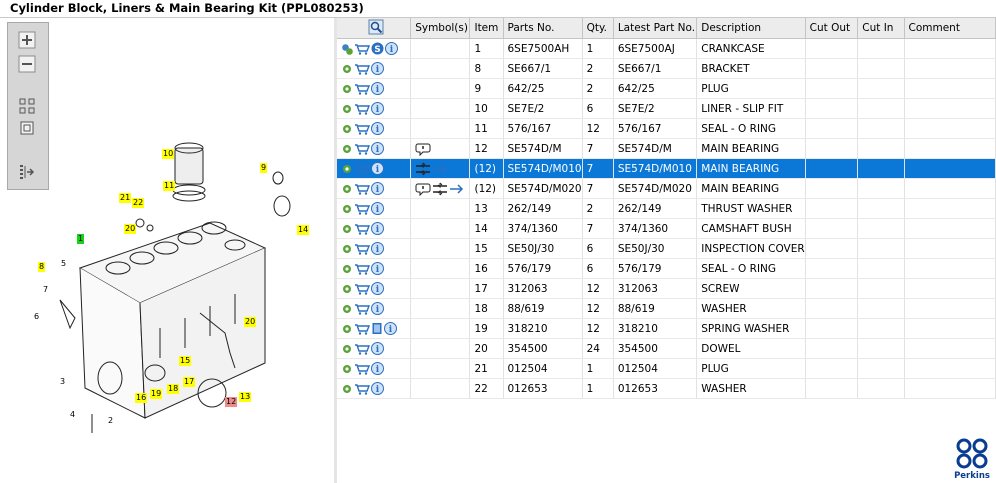  What do you see at coordinates (36, 317) in the screenshot?
I see `callout-6: 6` at bounding box center [36, 317].